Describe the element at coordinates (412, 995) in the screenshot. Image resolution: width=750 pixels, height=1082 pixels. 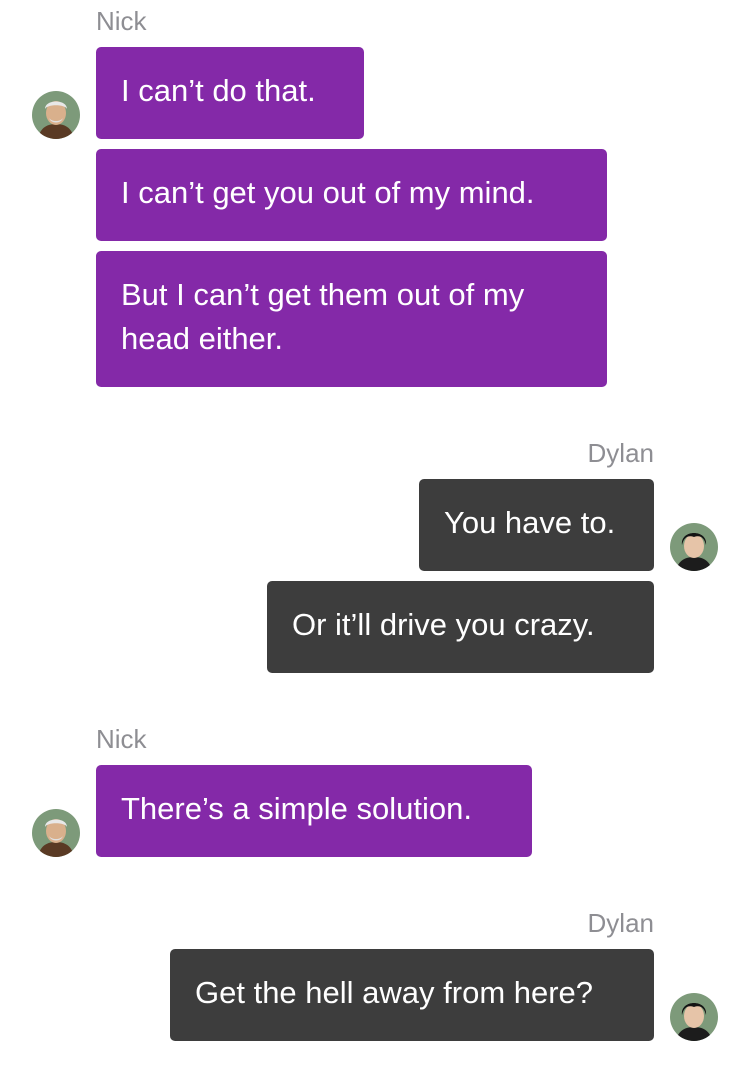
I see `message-bubble: Get the hell away from here?` at that location.